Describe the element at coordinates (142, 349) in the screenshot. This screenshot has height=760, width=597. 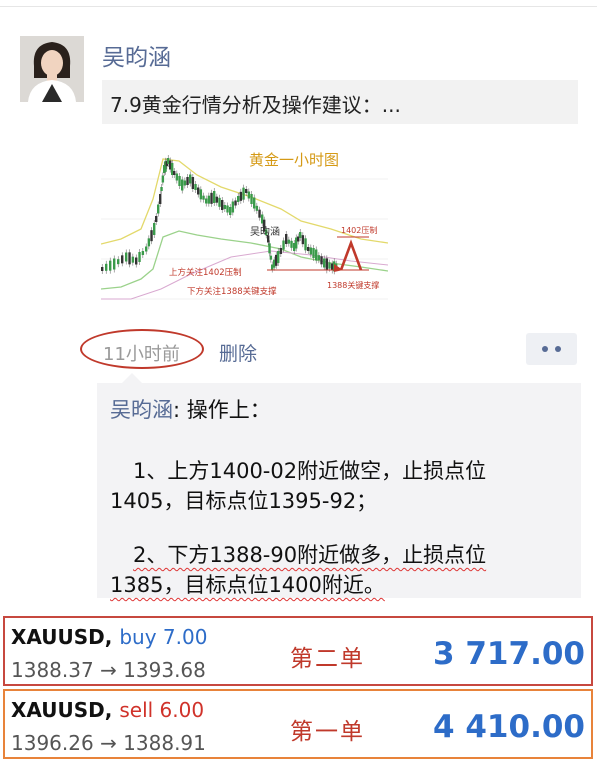
I see `timestamp-highlight-circle` at that location.